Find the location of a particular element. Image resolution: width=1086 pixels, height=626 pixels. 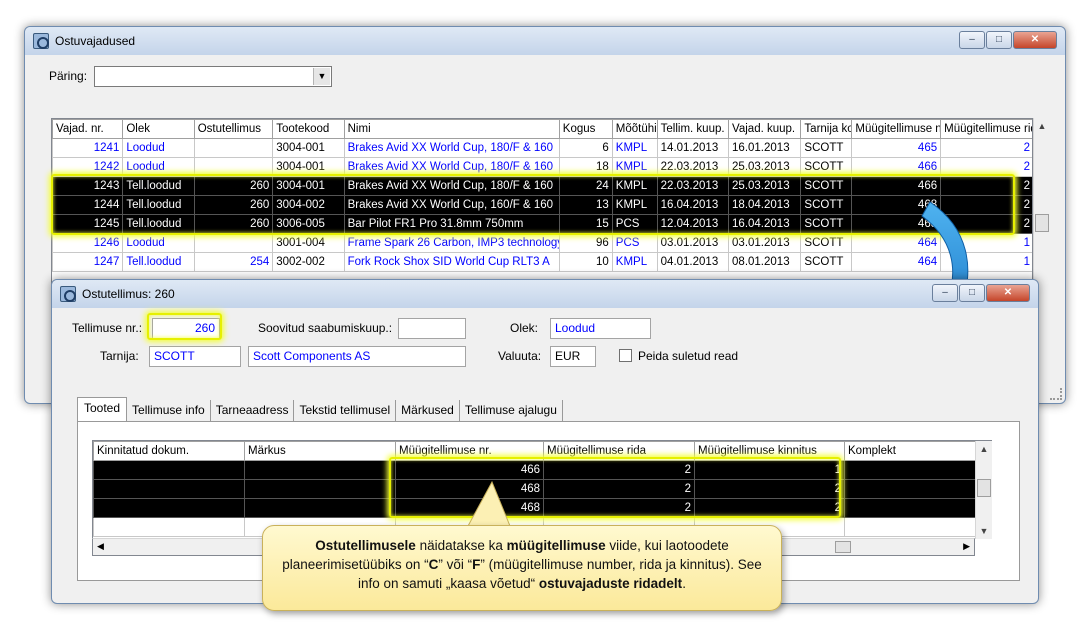

cell-tellim: 14.01.2013 is located at coordinates (693, 148).